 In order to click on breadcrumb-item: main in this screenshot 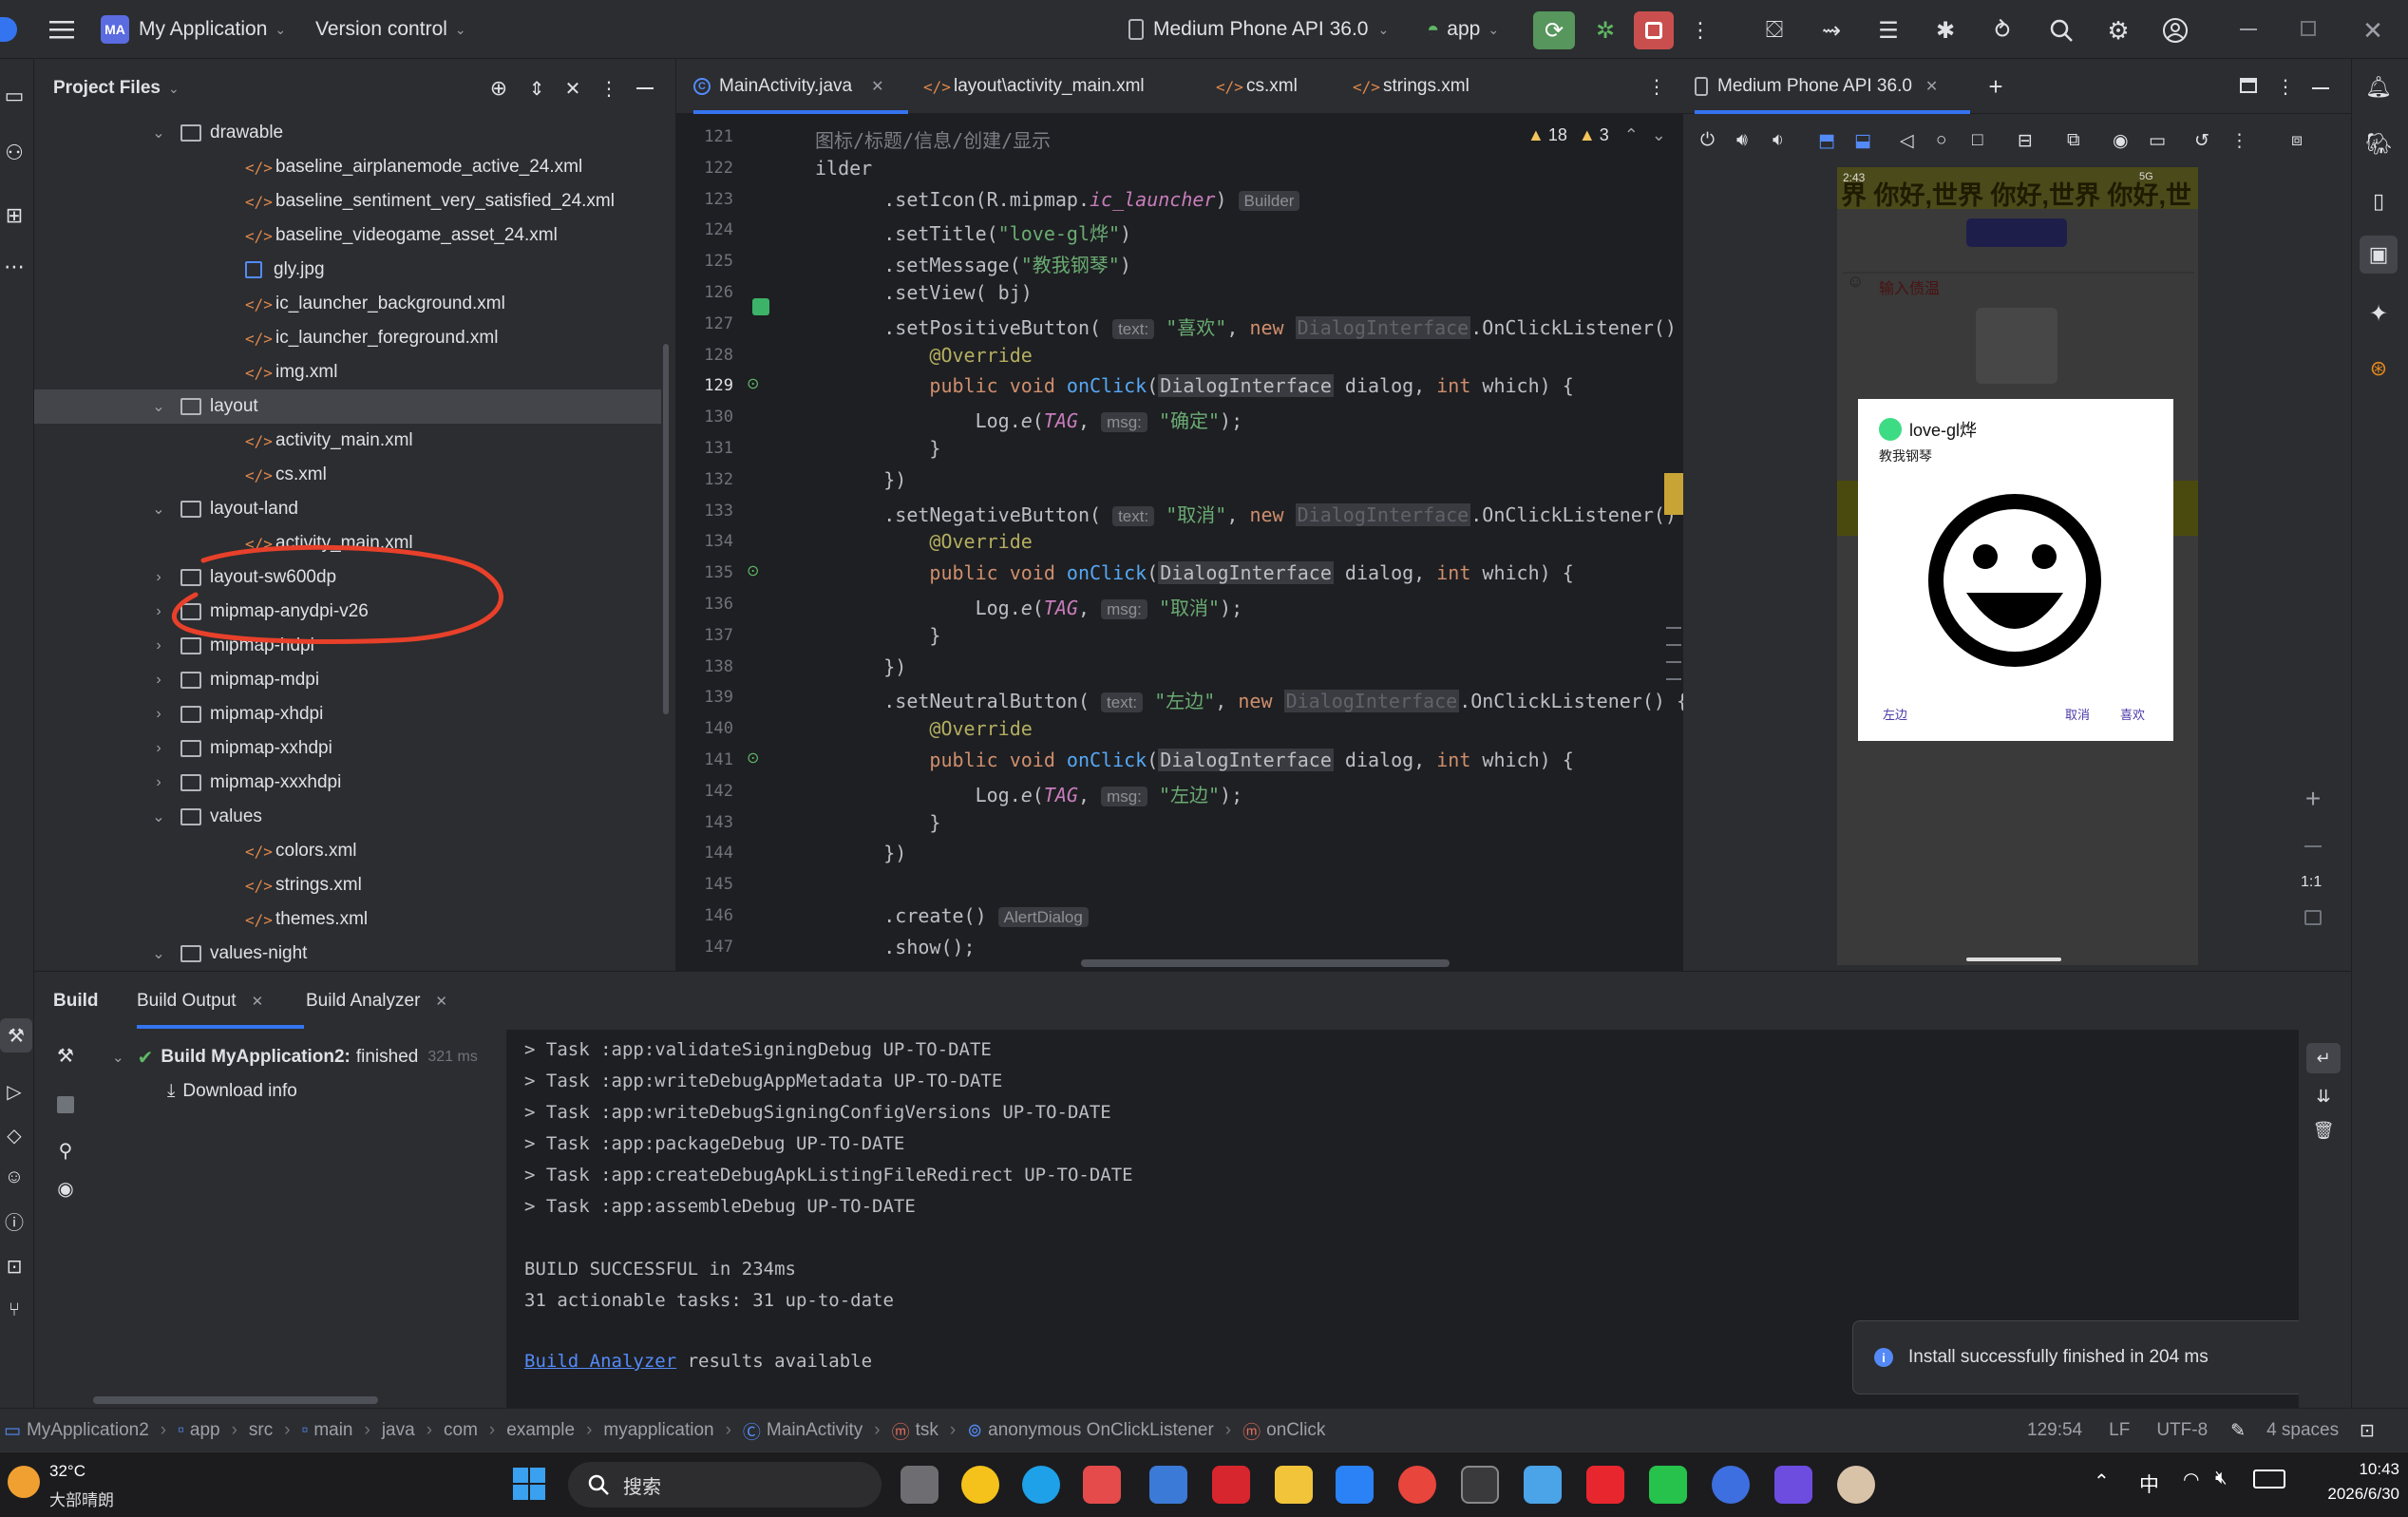, I will do `click(332, 1430)`.